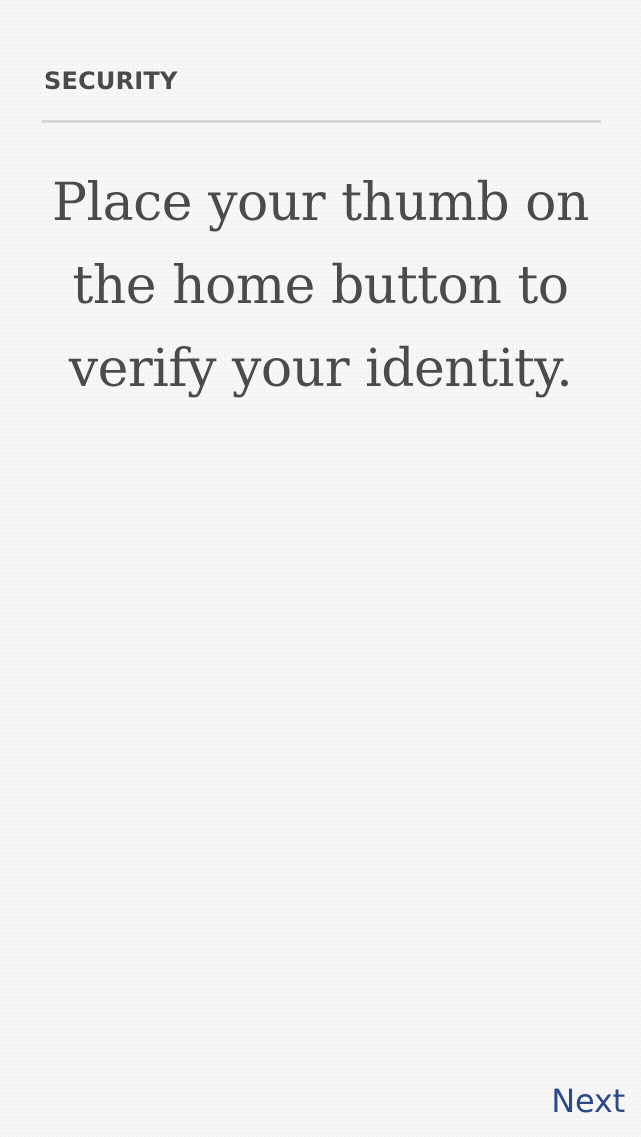  Describe the element at coordinates (111, 81) in the screenshot. I see `page-title: SECURITY` at that location.